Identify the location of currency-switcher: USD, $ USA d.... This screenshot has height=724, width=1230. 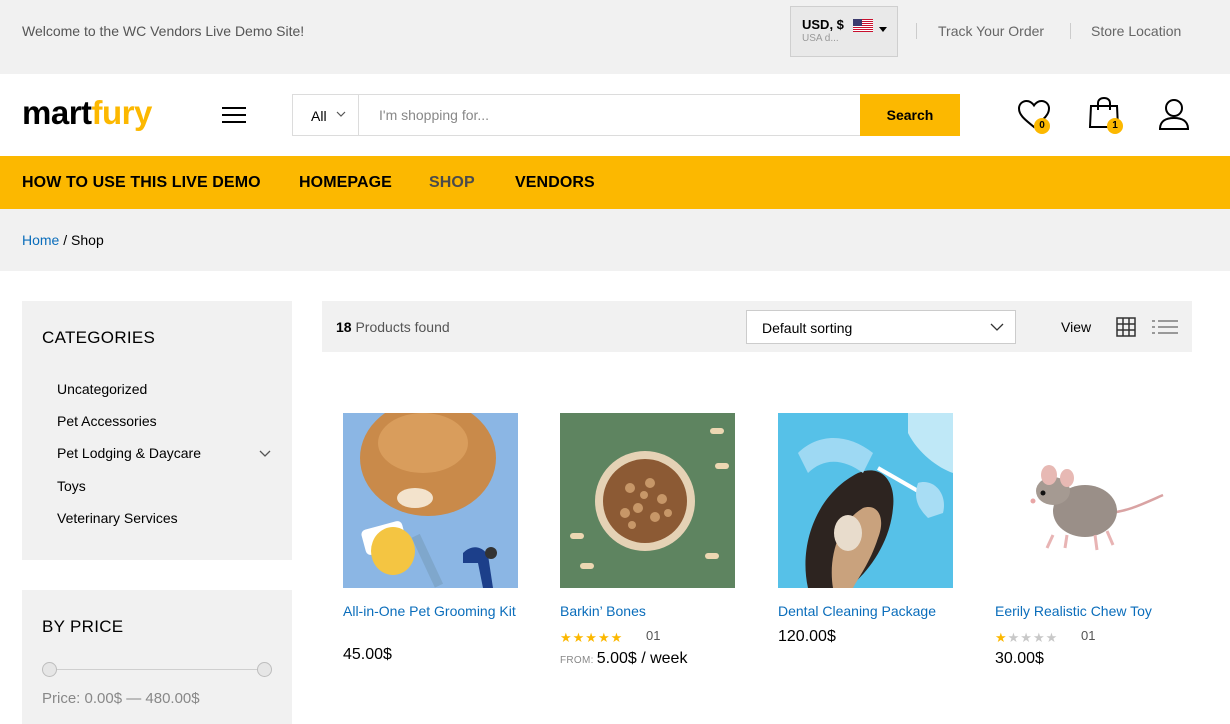
(844, 31).